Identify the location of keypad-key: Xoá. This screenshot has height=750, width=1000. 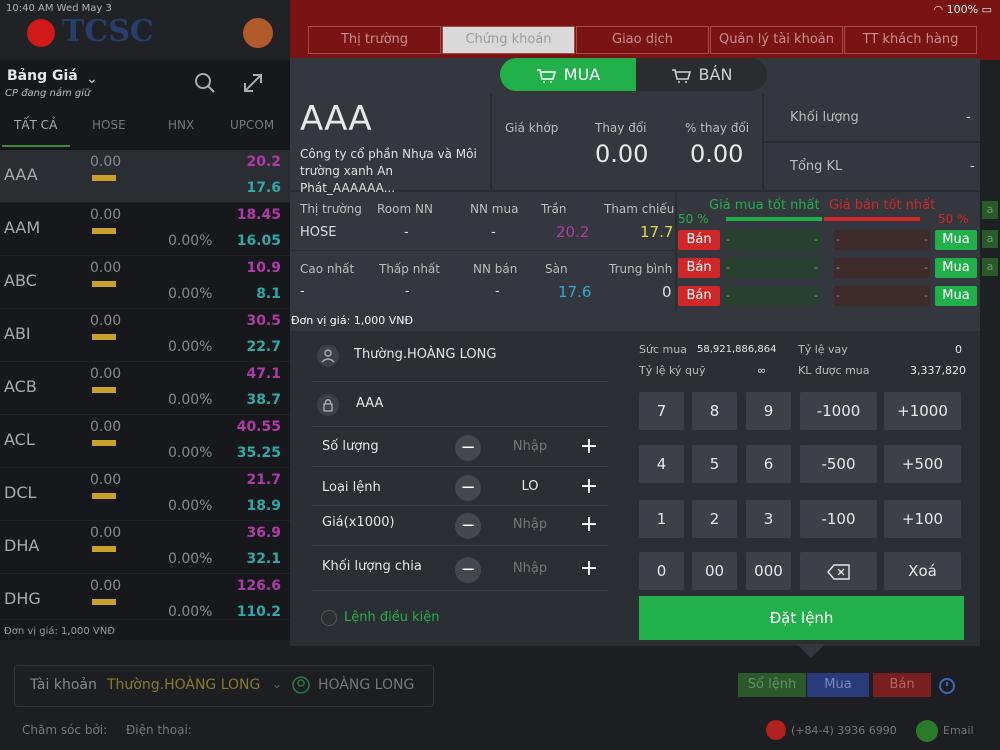
(922, 571).